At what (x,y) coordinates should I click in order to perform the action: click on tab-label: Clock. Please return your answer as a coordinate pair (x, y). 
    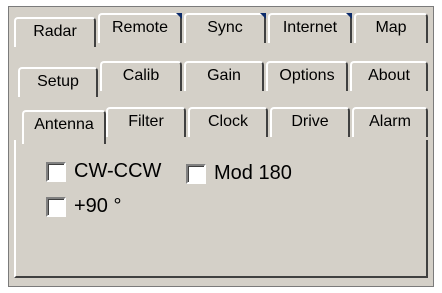
    Looking at the image, I should click on (227, 121).